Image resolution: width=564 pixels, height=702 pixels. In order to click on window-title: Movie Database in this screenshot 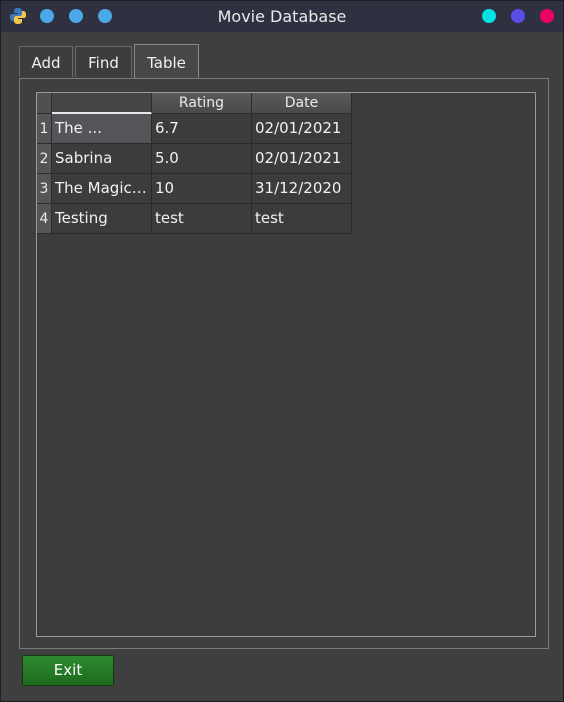, I will do `click(282, 16)`.